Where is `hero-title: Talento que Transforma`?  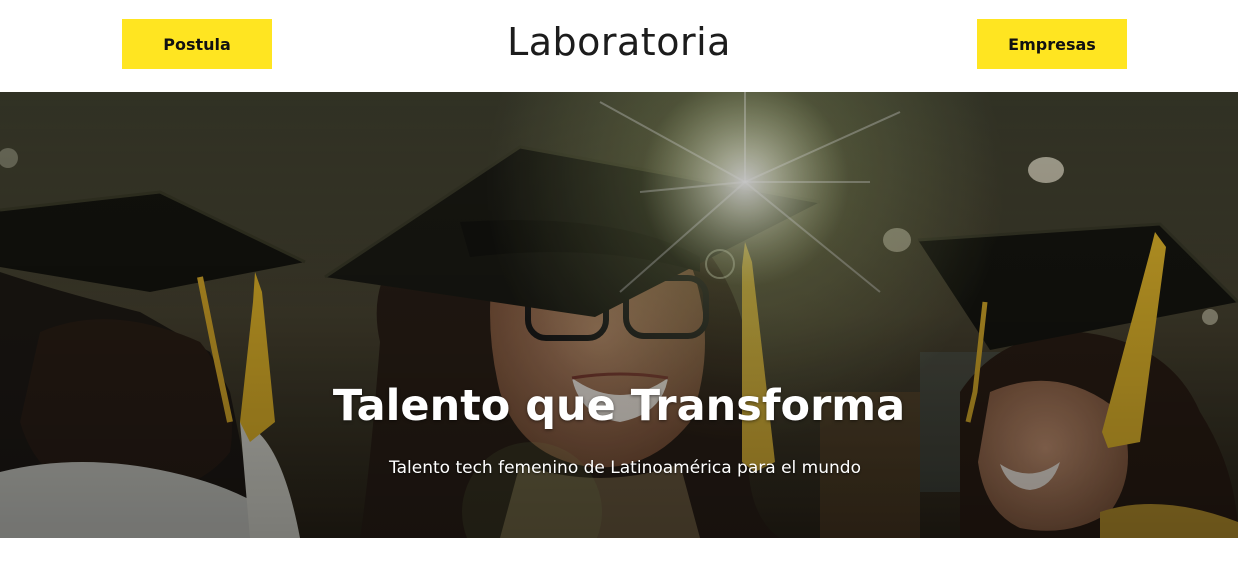 hero-title: Talento que Transforma is located at coordinates (619, 406).